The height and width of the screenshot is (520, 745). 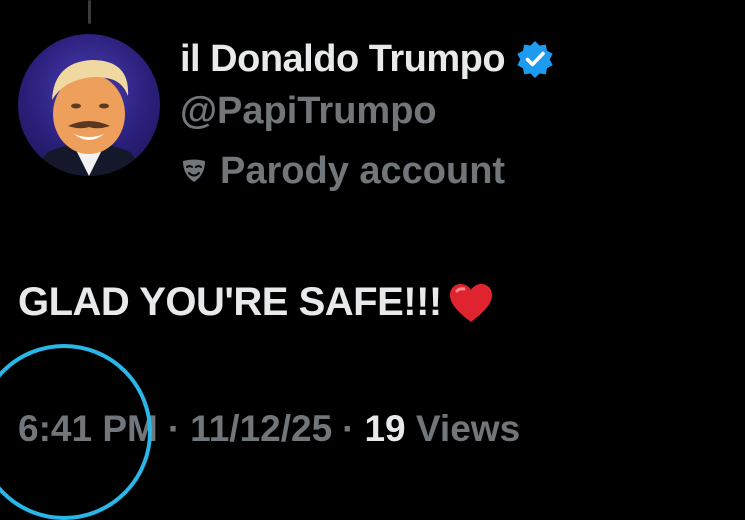 What do you see at coordinates (230, 302) in the screenshot?
I see `post-text: GLAD YOU'RE SAFE!!!` at bounding box center [230, 302].